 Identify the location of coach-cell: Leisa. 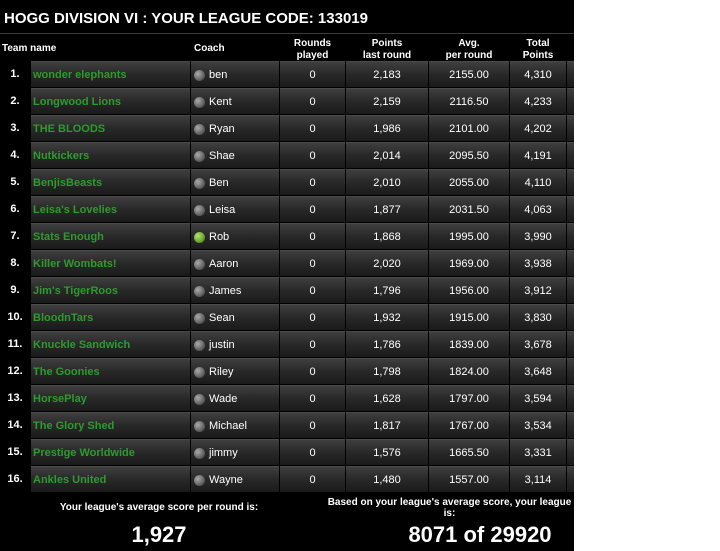
(235, 209).